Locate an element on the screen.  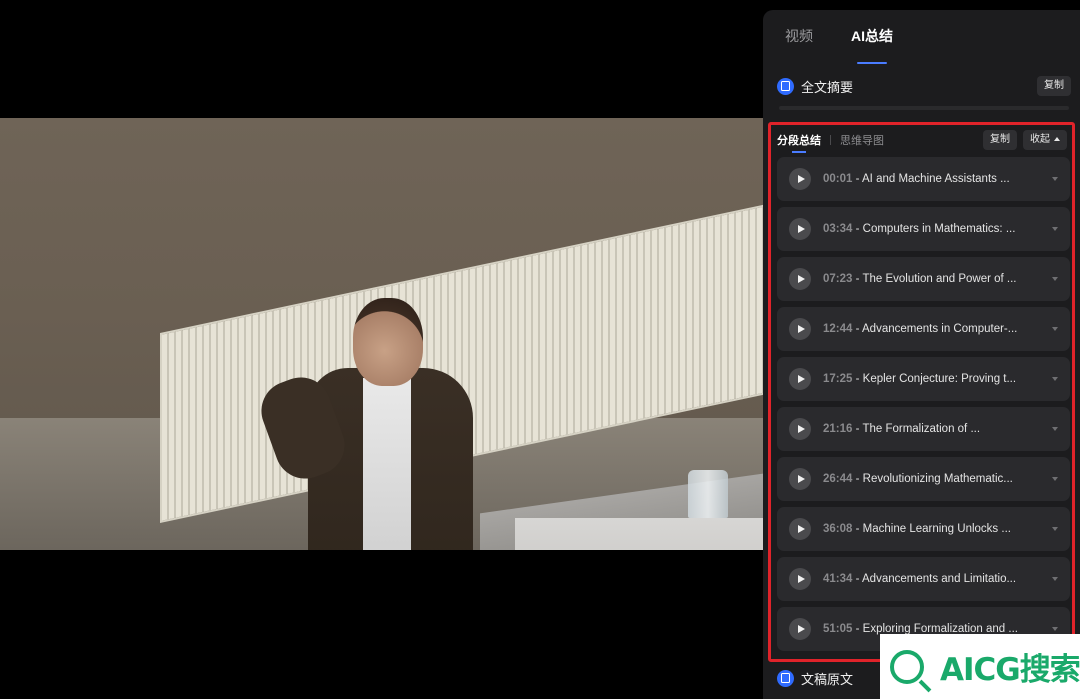
full-summary-header: 全文摘要 复制 is located at coordinates (924, 86).